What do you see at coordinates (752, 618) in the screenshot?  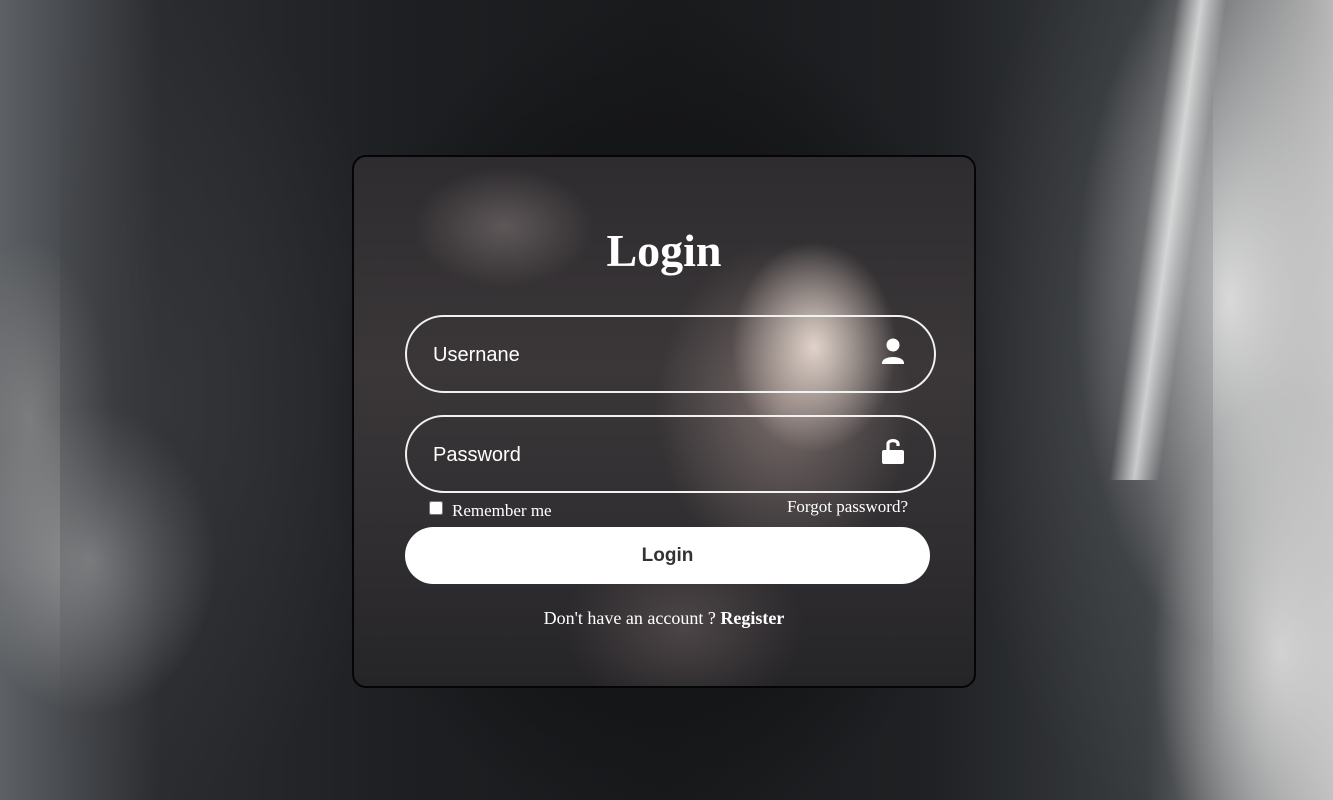 I see `register-link: Register` at bounding box center [752, 618].